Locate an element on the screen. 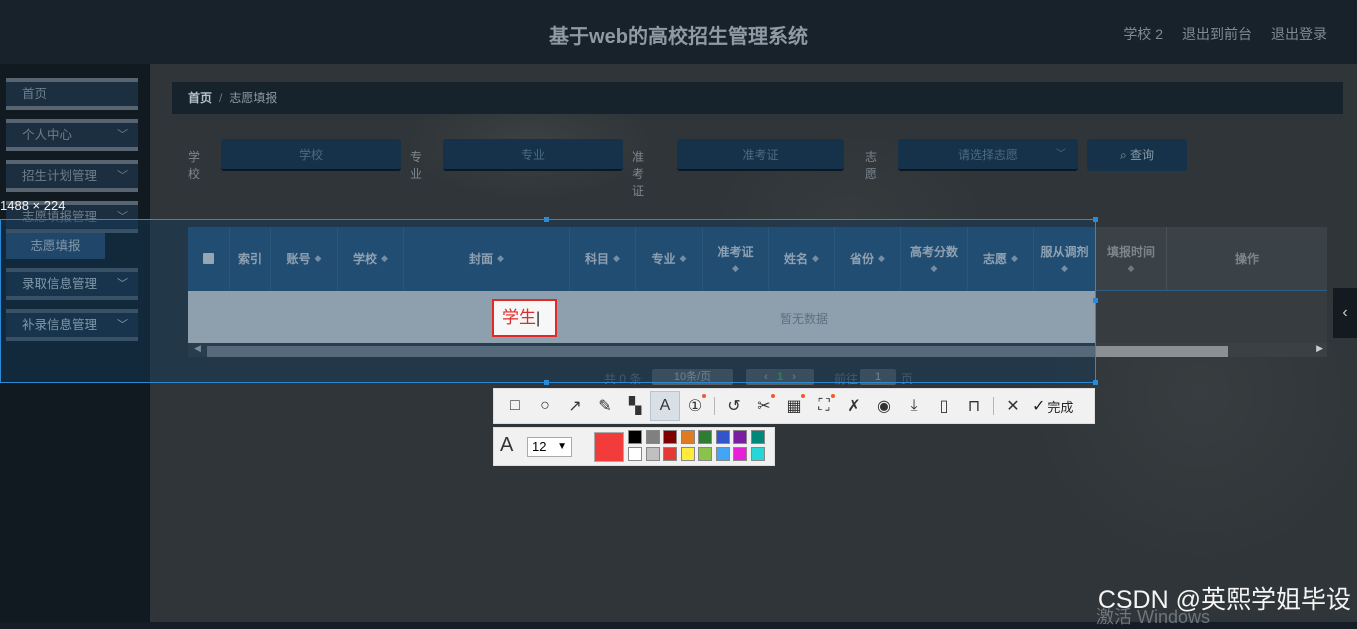 The image size is (1357, 629). search-button: ⌕ 查询 is located at coordinates (1137, 155).